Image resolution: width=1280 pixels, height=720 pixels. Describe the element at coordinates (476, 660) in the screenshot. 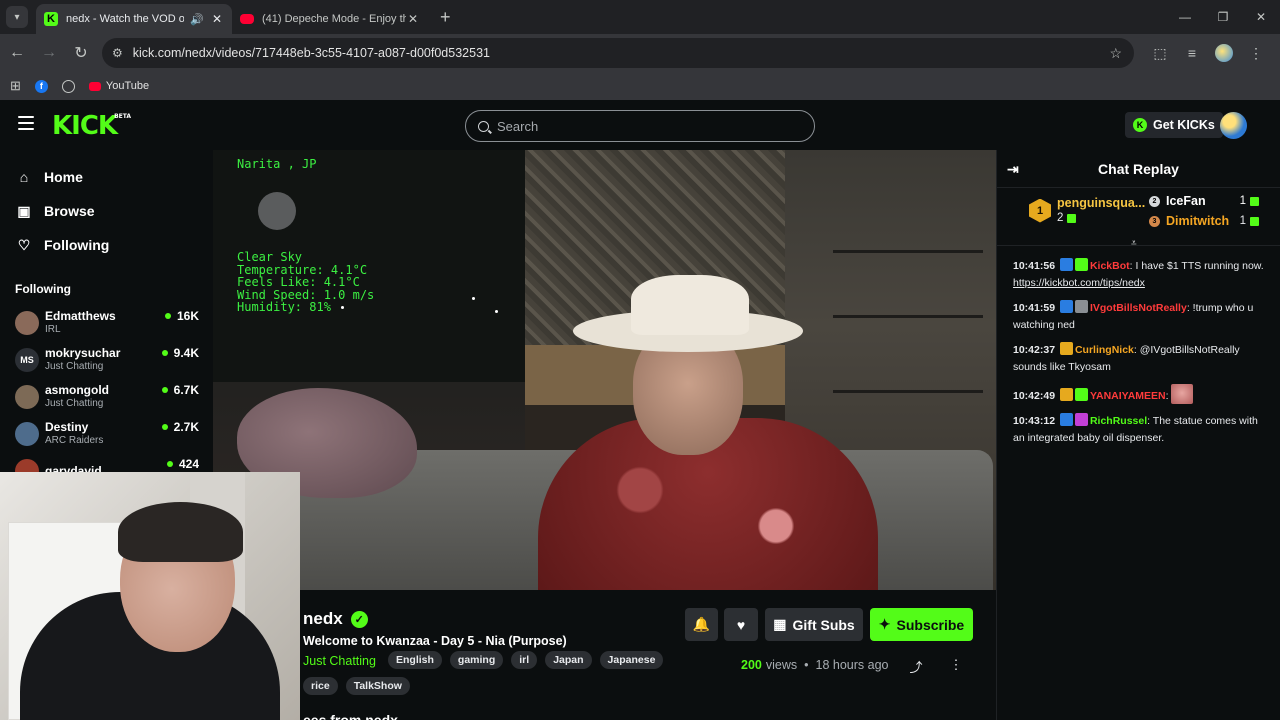

I see `tag-chip: gaming` at that location.